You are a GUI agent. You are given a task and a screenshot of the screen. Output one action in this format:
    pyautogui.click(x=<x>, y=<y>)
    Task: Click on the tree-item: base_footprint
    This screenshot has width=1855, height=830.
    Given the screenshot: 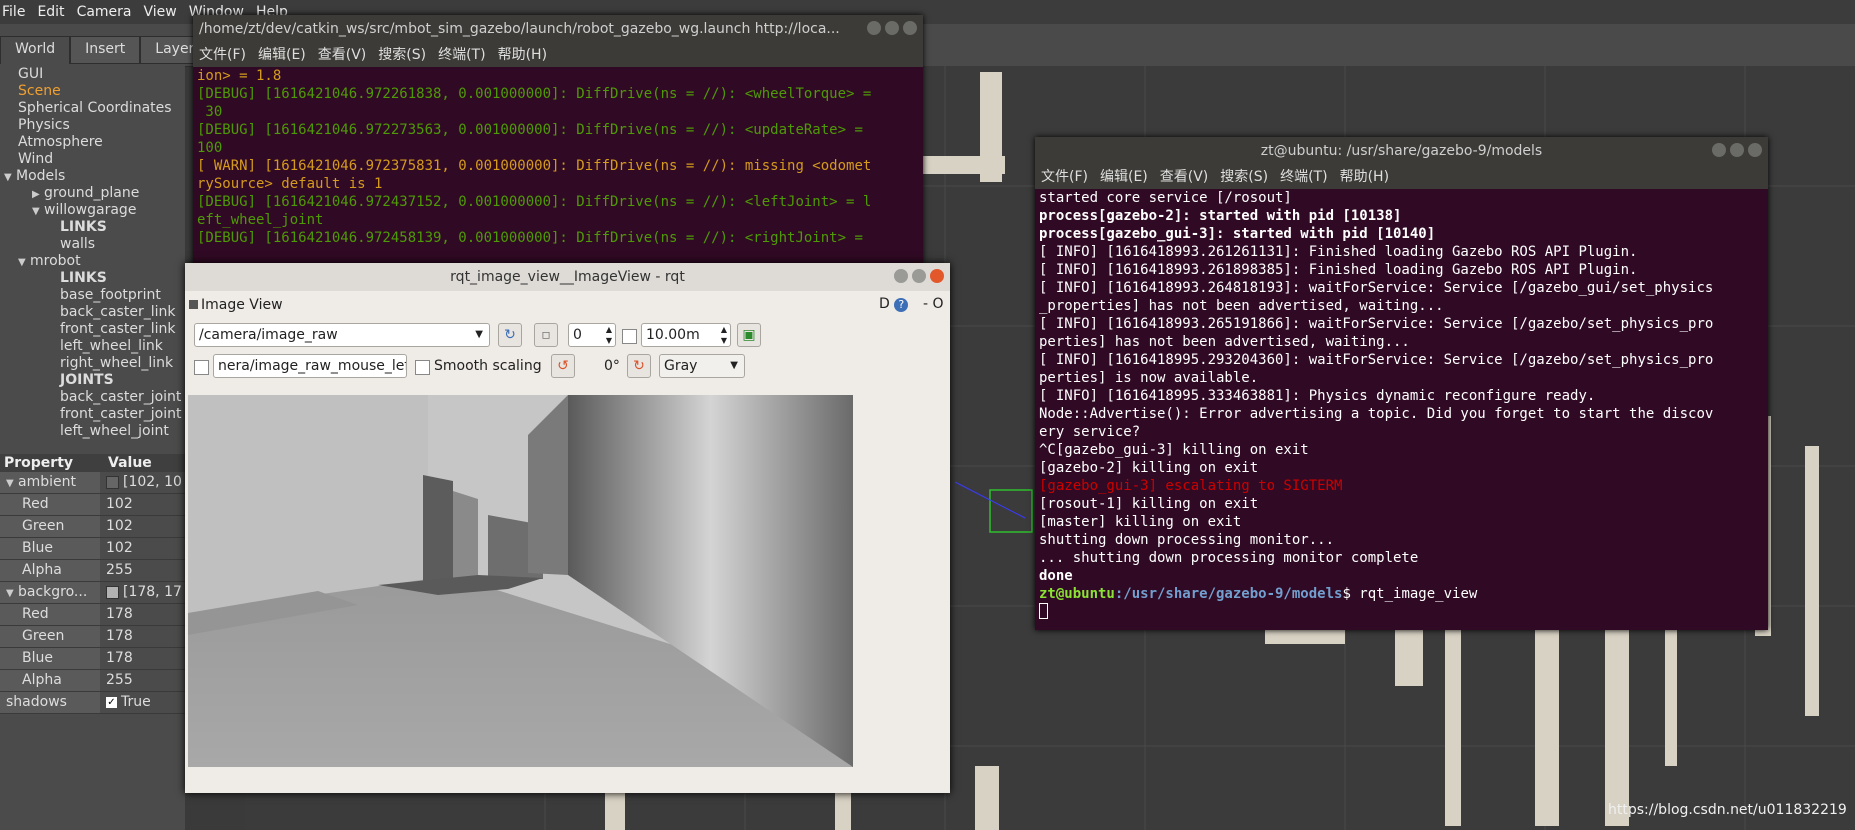 What is the action you would take?
    pyautogui.click(x=92, y=295)
    